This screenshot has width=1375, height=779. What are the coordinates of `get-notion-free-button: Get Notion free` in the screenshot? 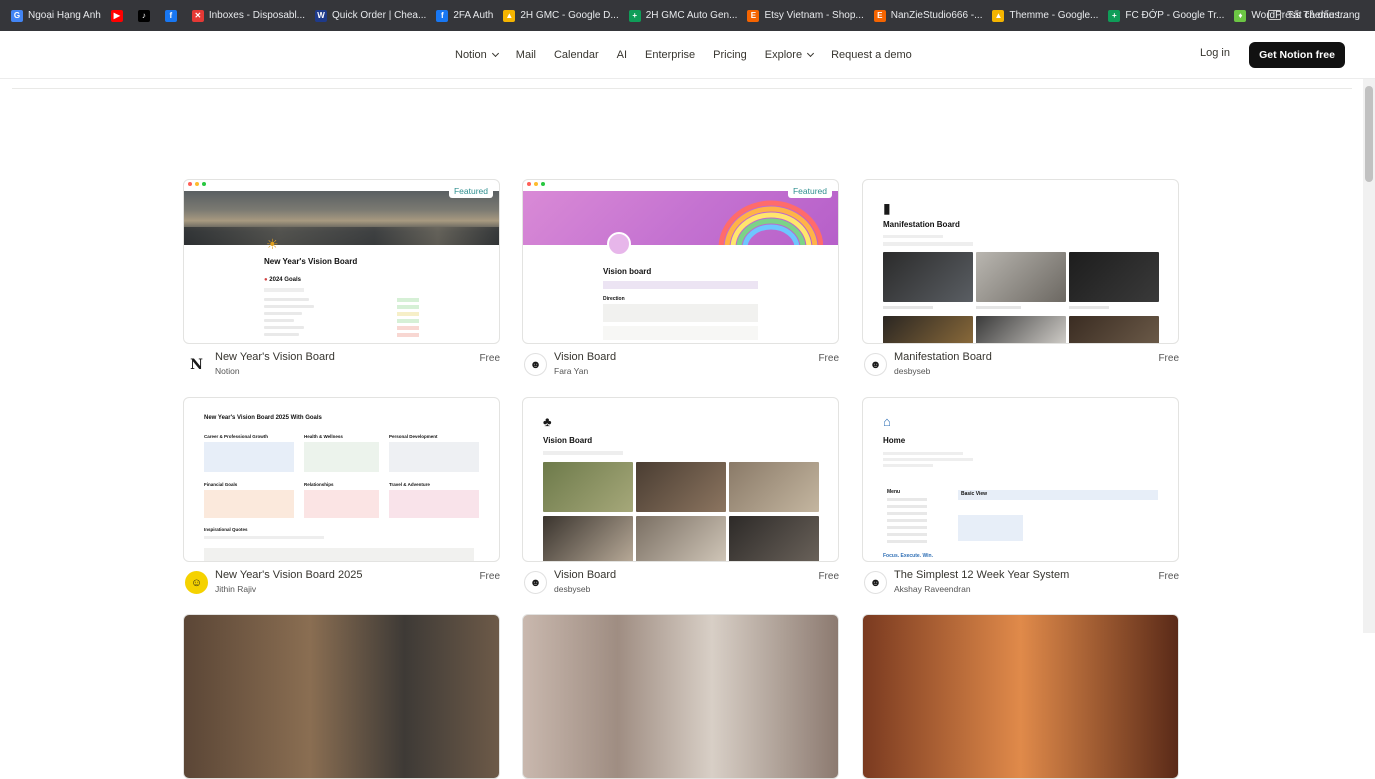 It's located at (1297, 55).